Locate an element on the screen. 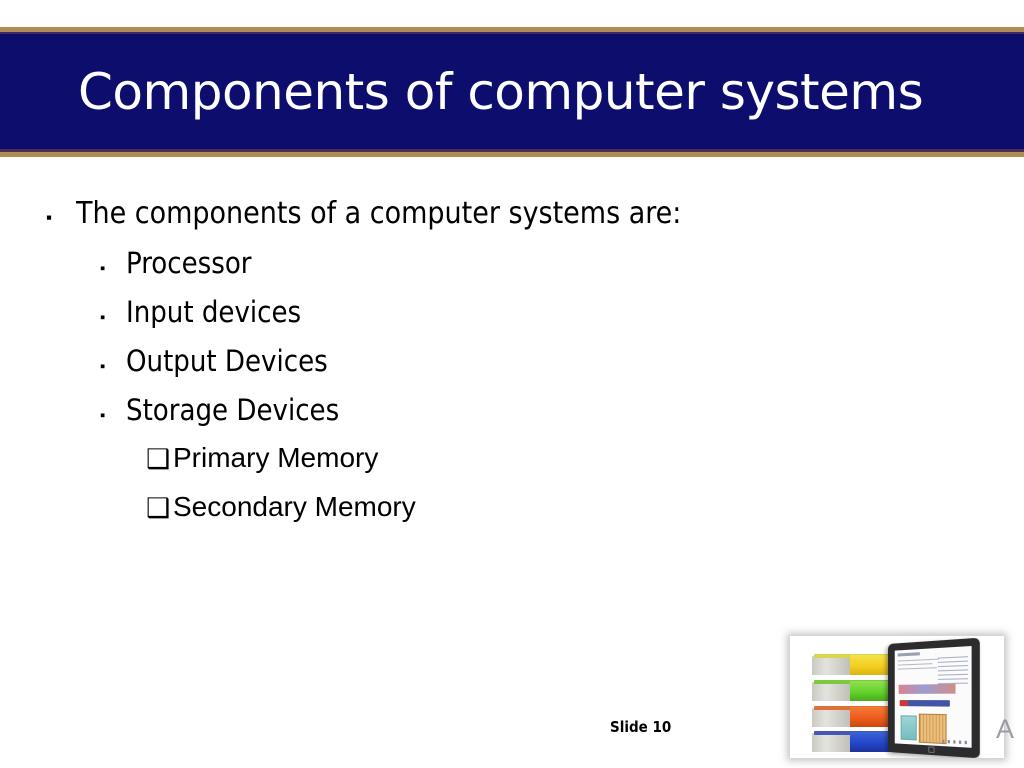 Image resolution: width=1024 pixels, height=768 pixels. bullet-item-input-devices: ▪ Input devices is located at coordinates (380, 319).